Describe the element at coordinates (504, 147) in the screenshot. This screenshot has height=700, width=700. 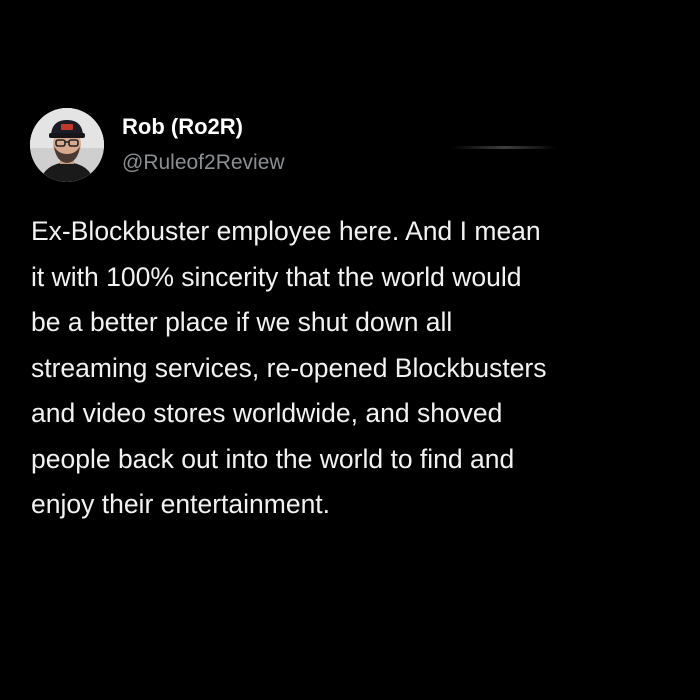
I see `screen-glare-decoration` at that location.